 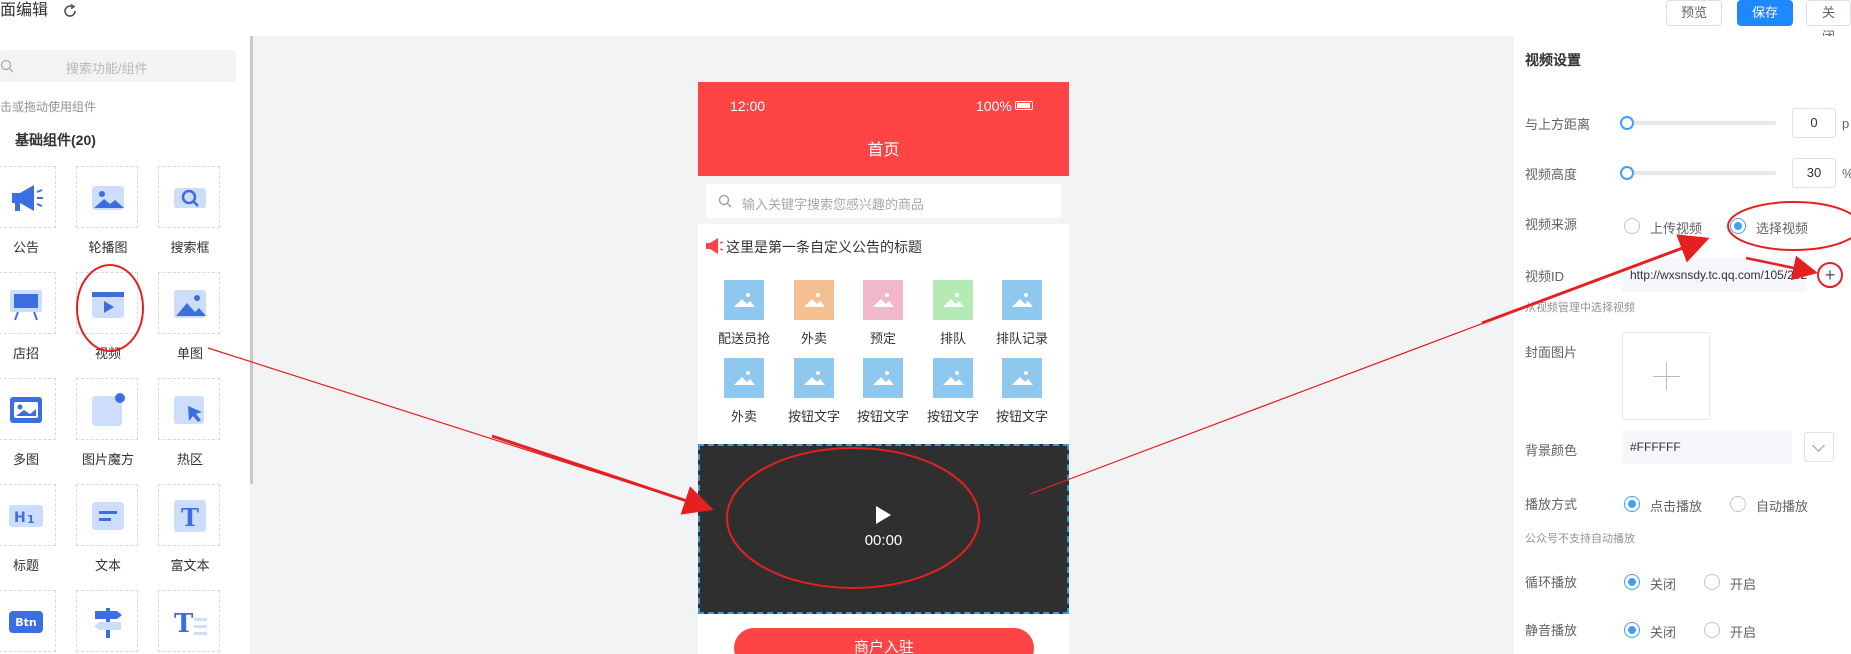 What do you see at coordinates (725, 201) in the screenshot?
I see `search-icon` at bounding box center [725, 201].